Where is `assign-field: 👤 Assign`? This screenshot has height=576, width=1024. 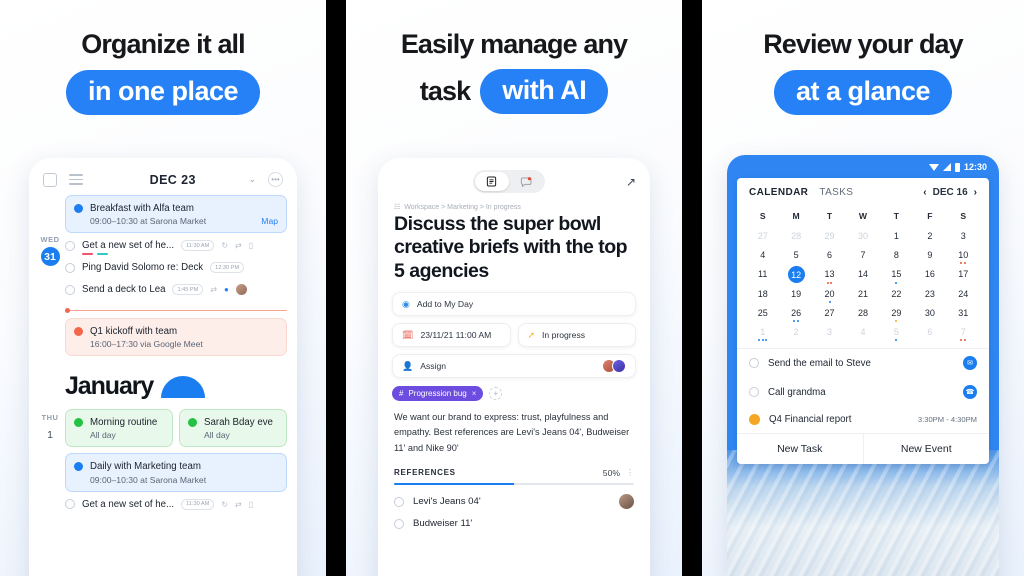 assign-field: 👤 Assign is located at coordinates (514, 366).